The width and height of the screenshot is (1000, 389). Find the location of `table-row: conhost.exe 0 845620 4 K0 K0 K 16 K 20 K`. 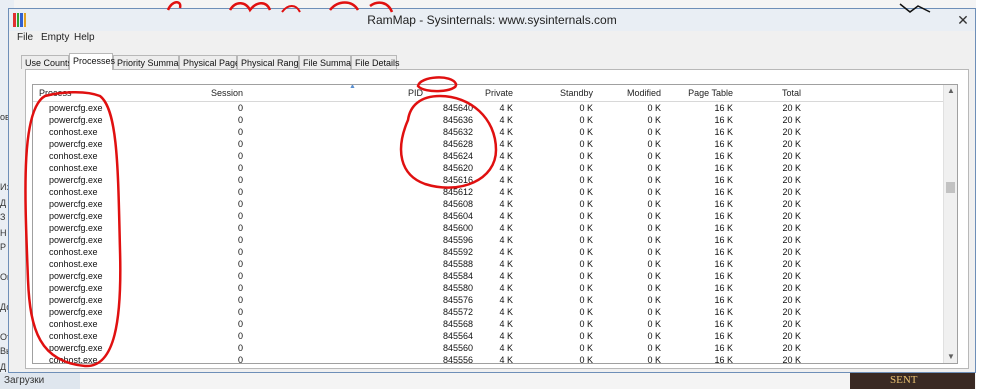

table-row: conhost.exe 0 845620 4 K0 K0 K 16 K 20 K is located at coordinates (488, 168).